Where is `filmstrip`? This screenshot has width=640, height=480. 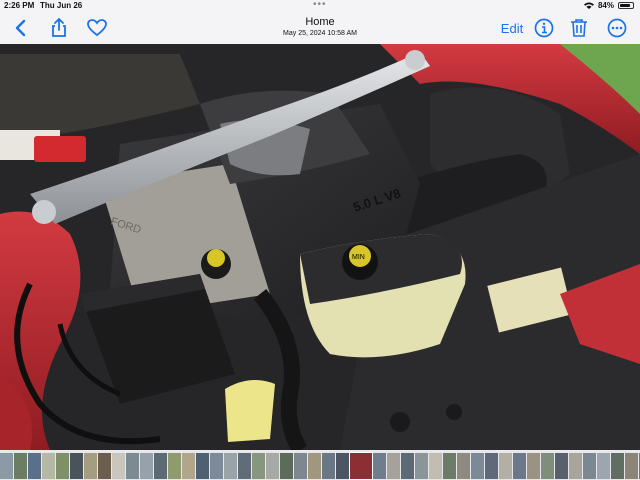 filmstrip is located at coordinates (320, 466).